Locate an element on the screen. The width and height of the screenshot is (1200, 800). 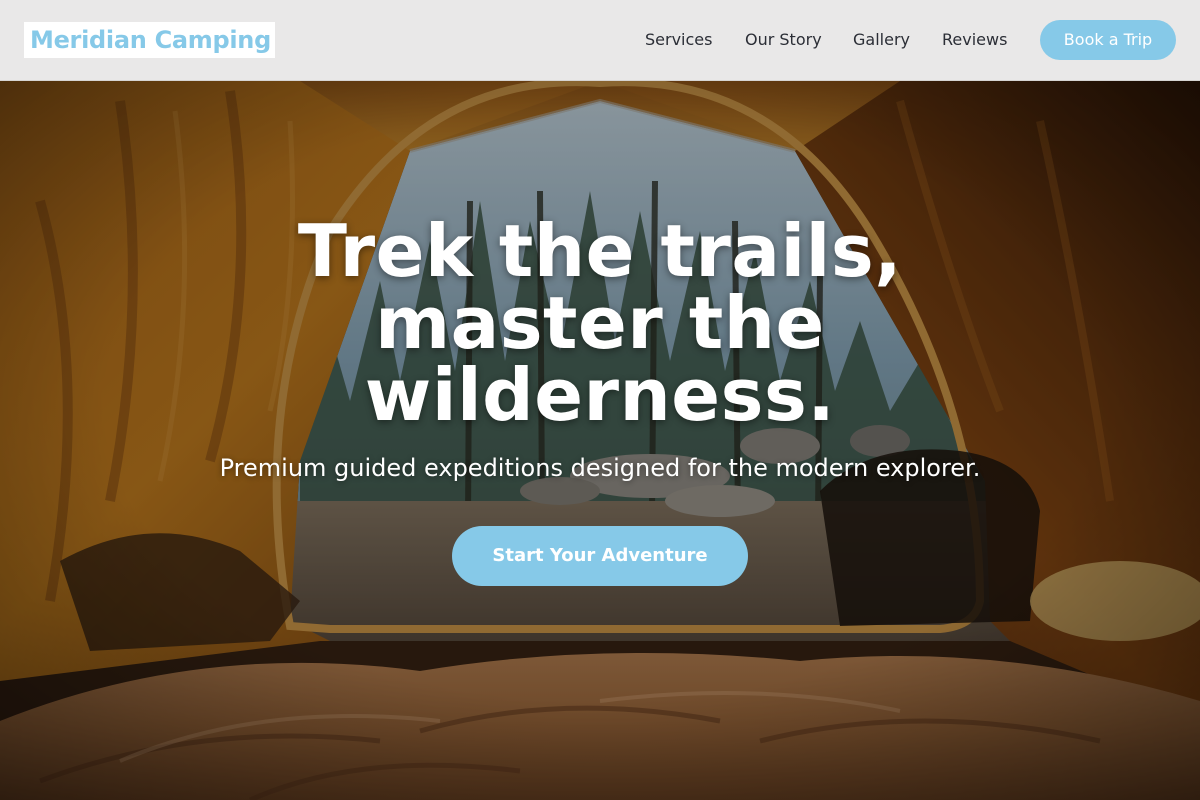
nav-link-services: Services is located at coordinates (678, 40).